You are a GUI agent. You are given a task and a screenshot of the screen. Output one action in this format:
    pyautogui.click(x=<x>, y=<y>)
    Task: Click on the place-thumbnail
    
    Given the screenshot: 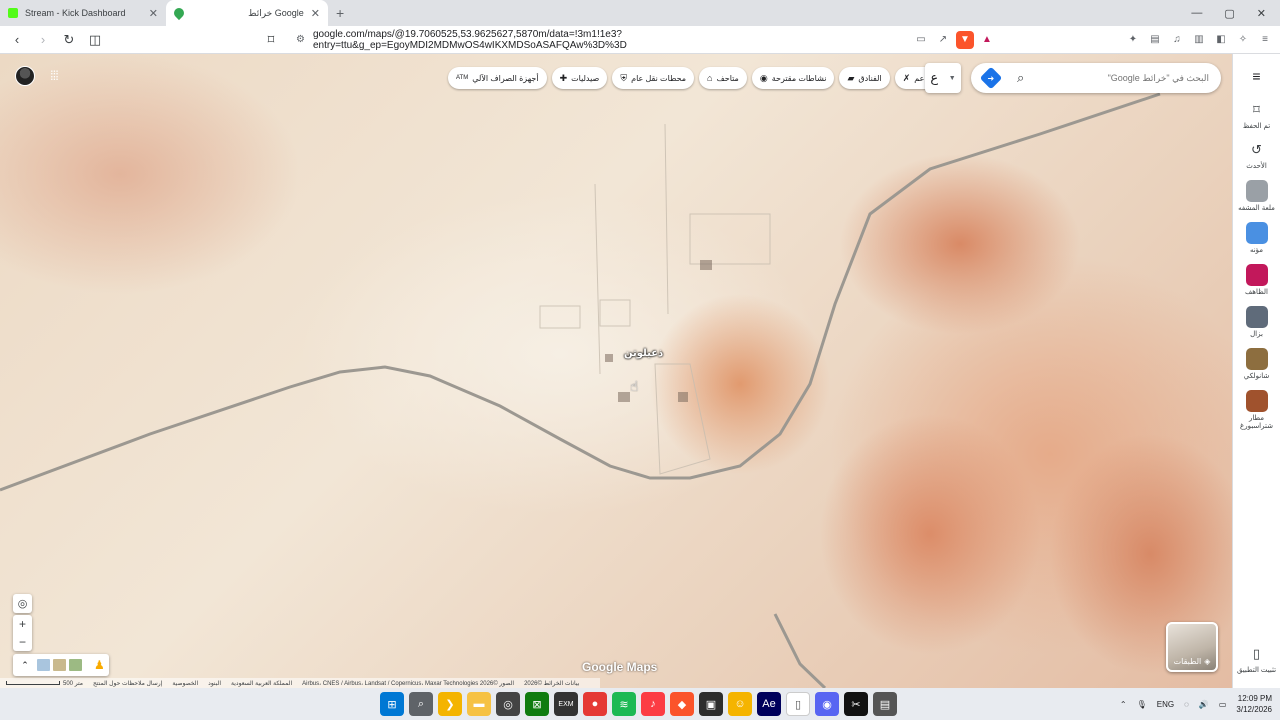 What is the action you would take?
    pyautogui.click(x=1256, y=275)
    